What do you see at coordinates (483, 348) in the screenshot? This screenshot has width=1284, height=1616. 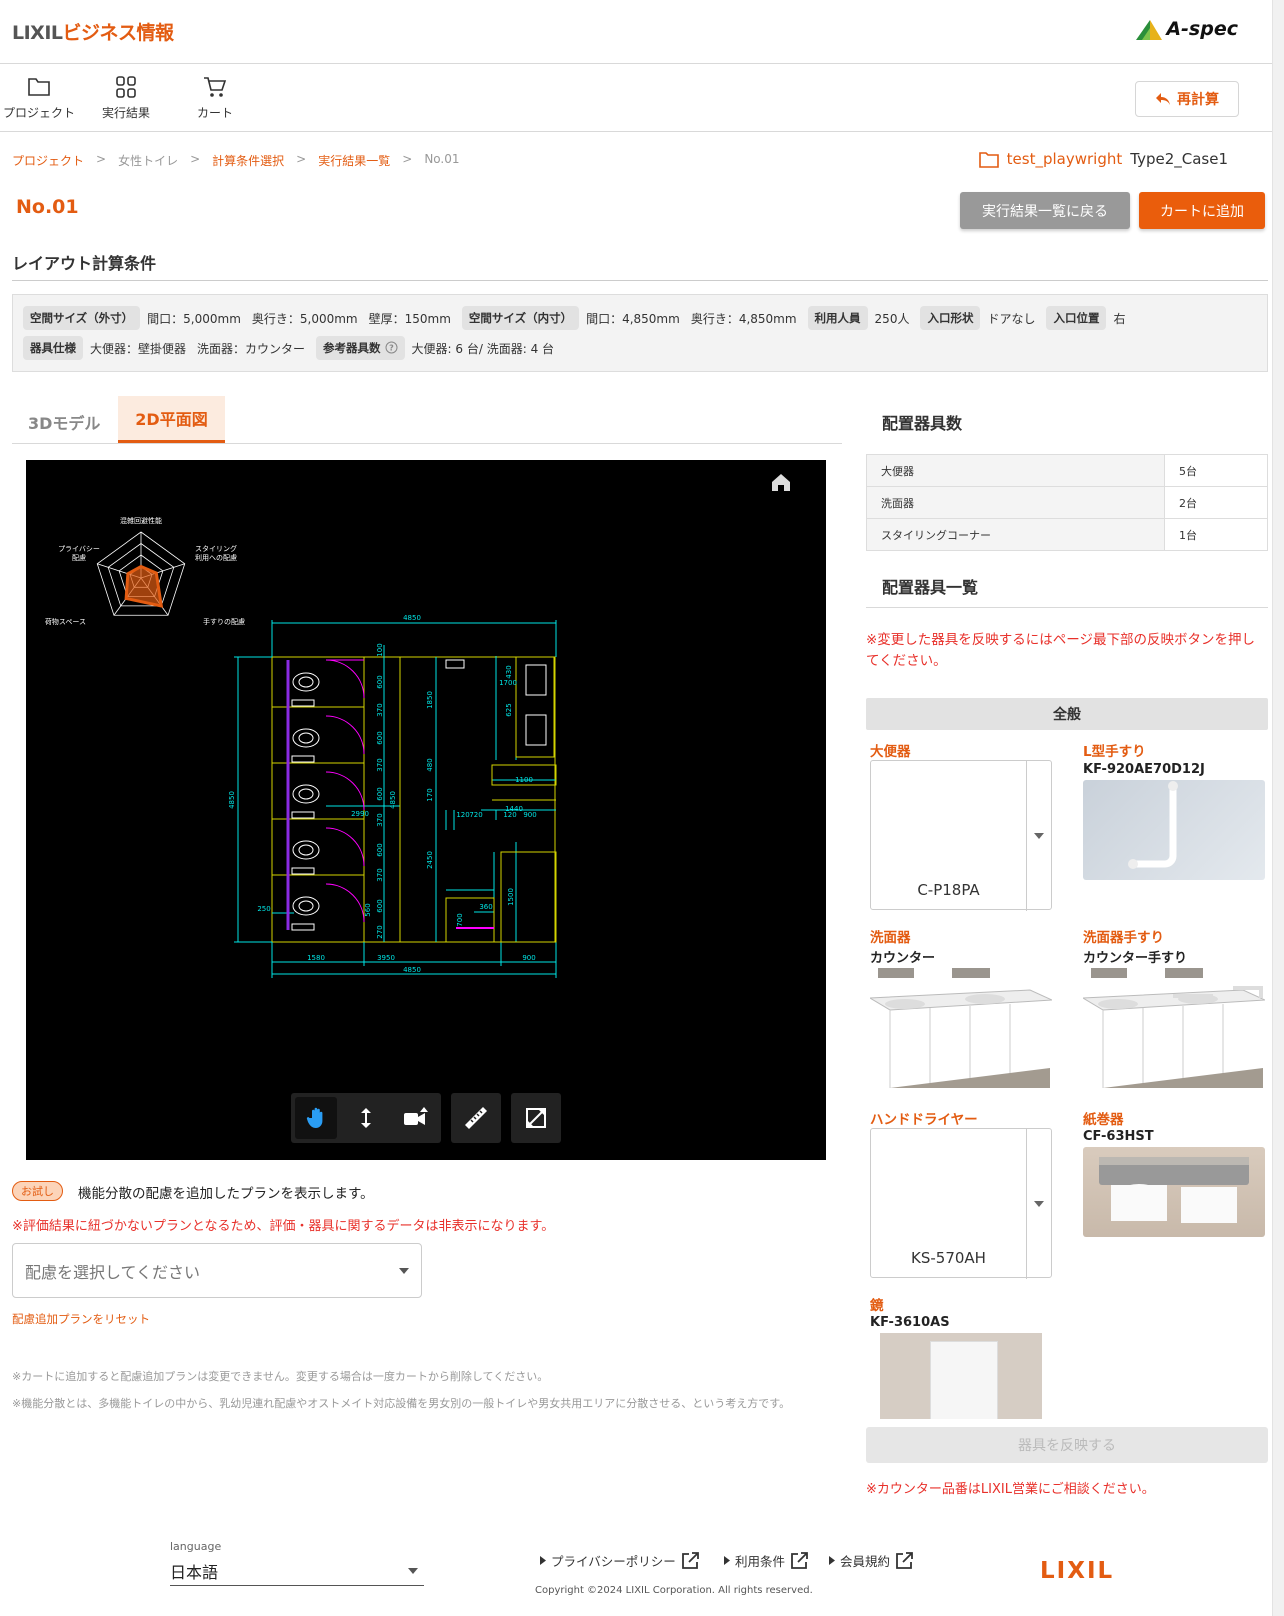 I see `ref-count-value: 大便器: 6 台/ 洗面器: 4 台` at bounding box center [483, 348].